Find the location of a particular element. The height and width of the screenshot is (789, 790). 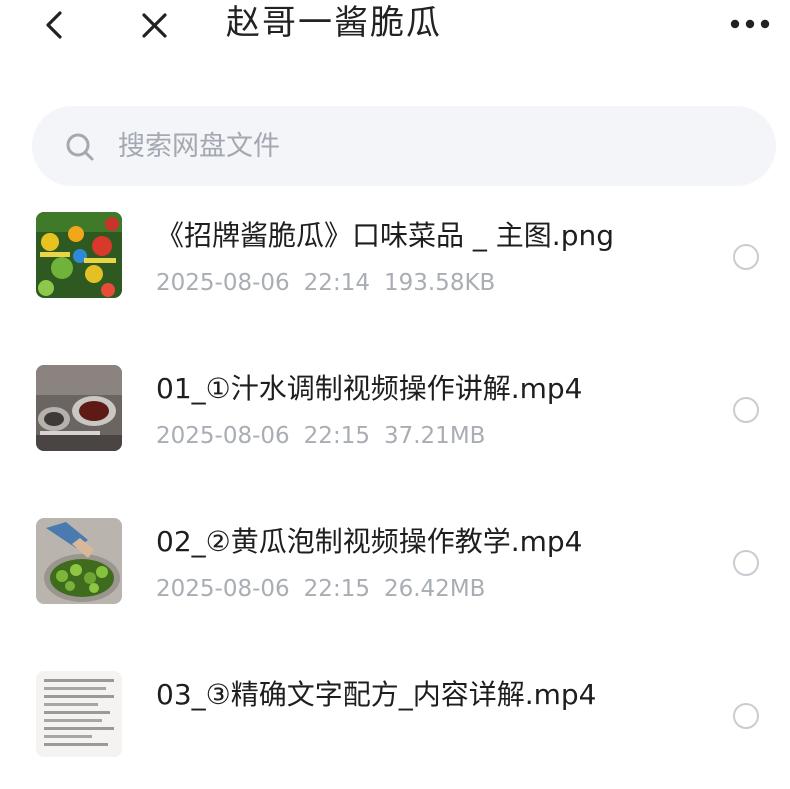

close-button is located at coordinates (155, 25).